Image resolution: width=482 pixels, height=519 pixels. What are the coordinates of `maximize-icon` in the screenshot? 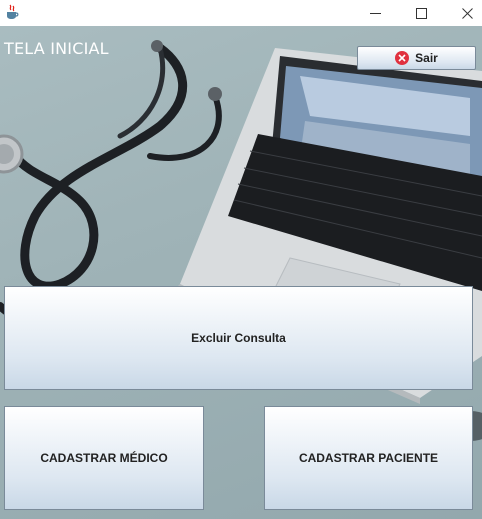 It's located at (421, 13).